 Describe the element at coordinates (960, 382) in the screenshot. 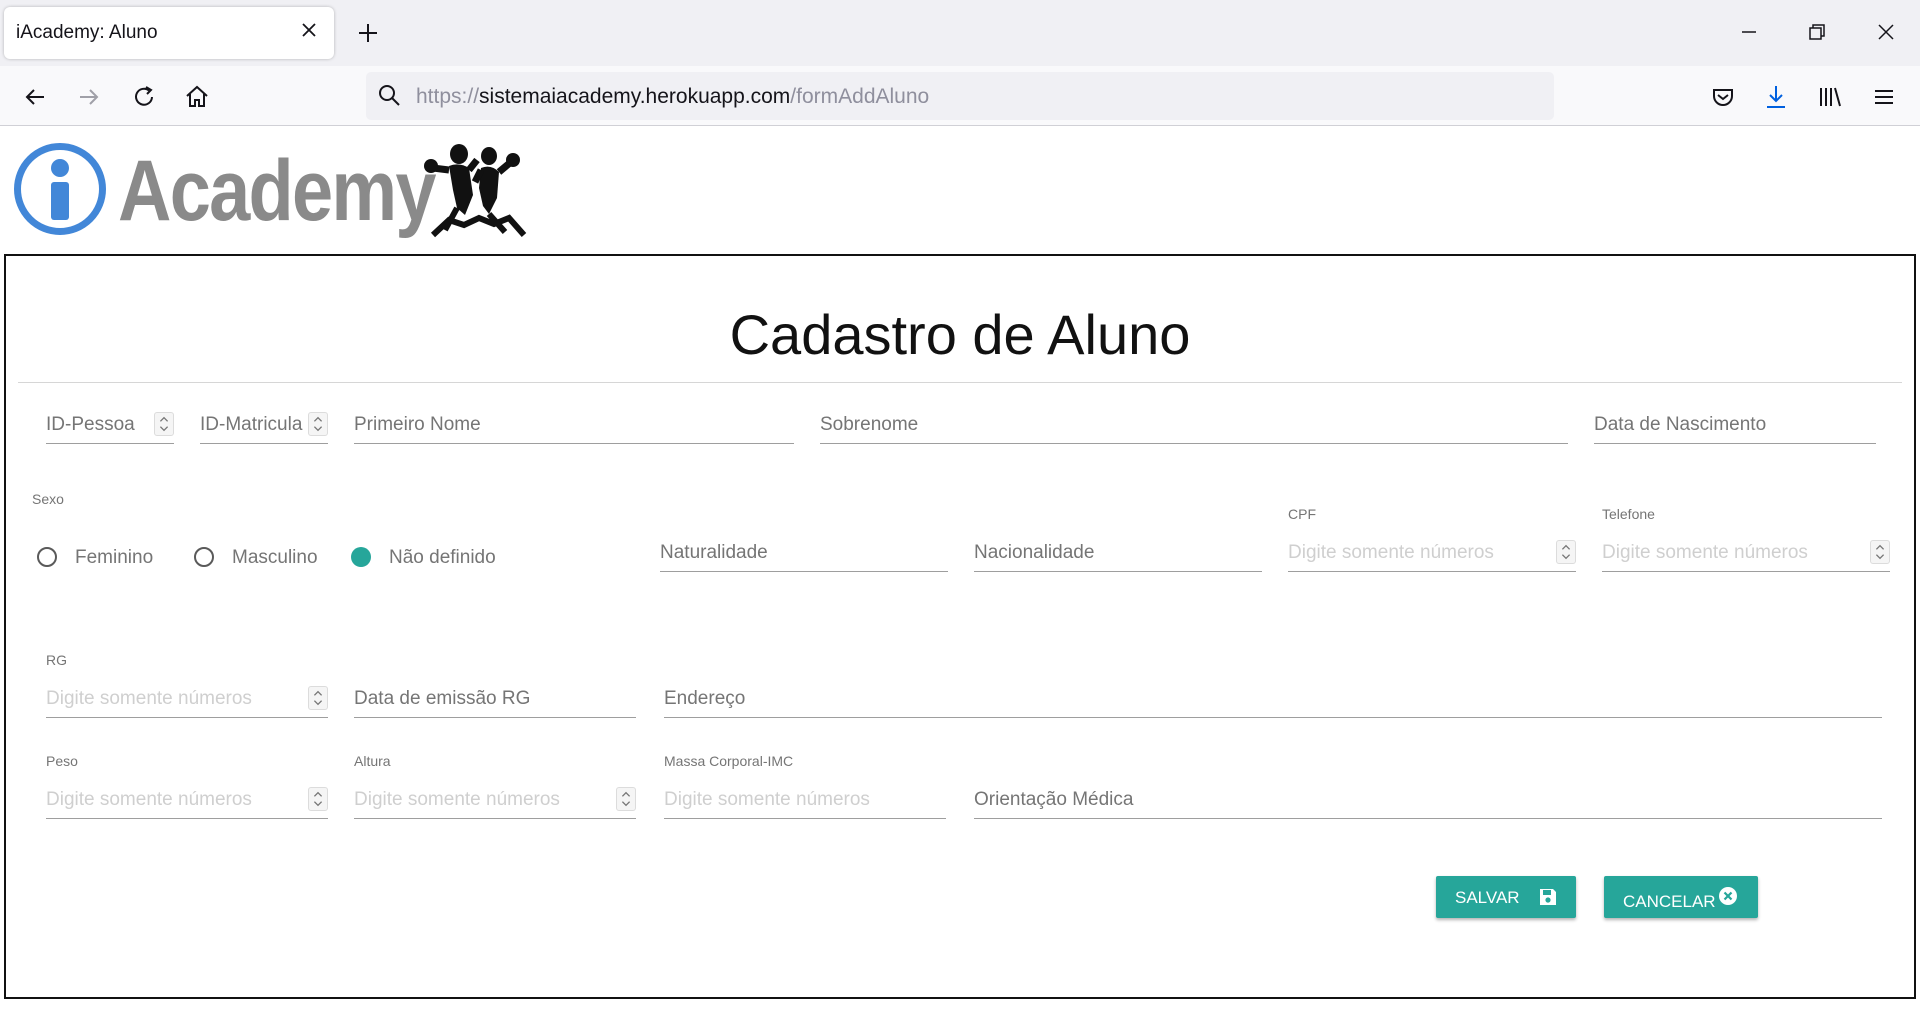

I see `divider` at that location.